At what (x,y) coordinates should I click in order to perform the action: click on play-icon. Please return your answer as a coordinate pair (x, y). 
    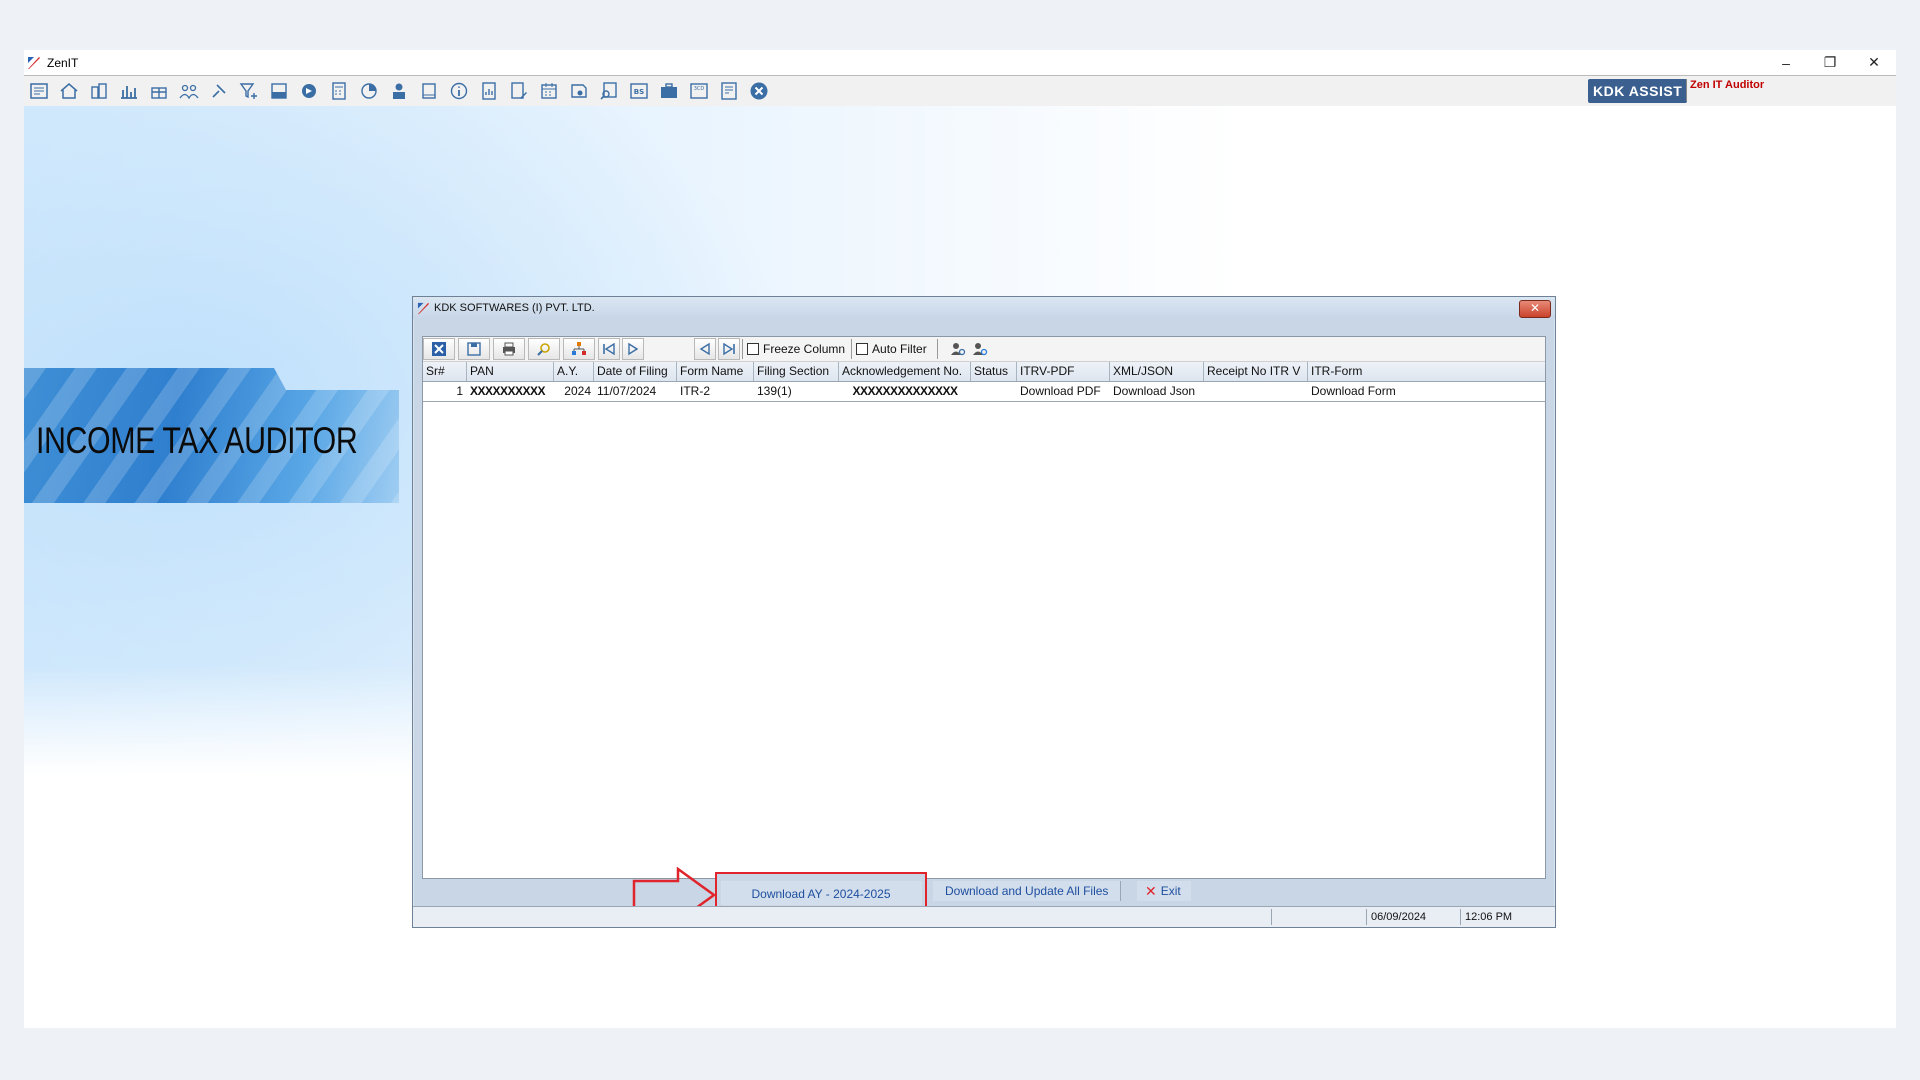
    Looking at the image, I should click on (633, 349).